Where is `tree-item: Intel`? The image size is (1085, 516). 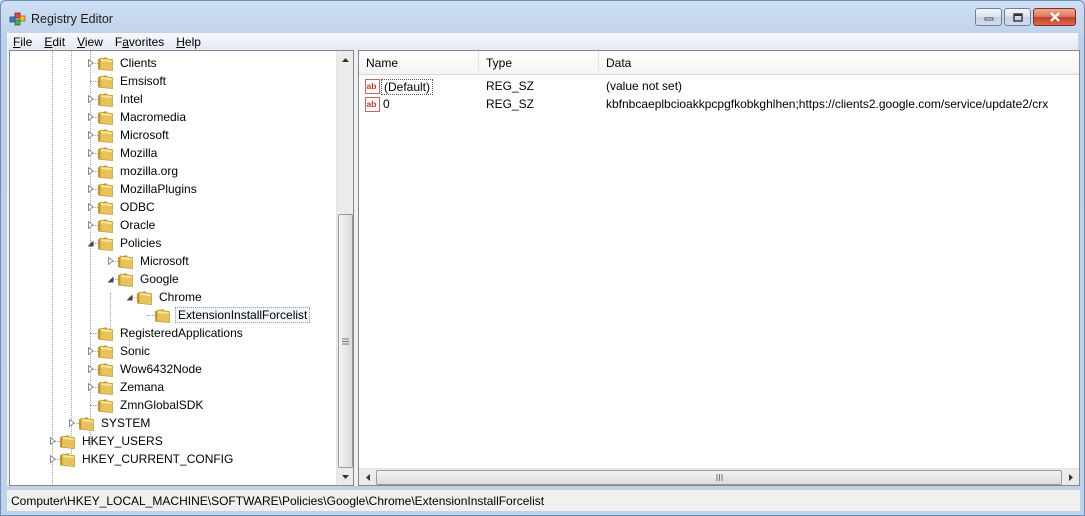
tree-item: Intel is located at coordinates (115, 99).